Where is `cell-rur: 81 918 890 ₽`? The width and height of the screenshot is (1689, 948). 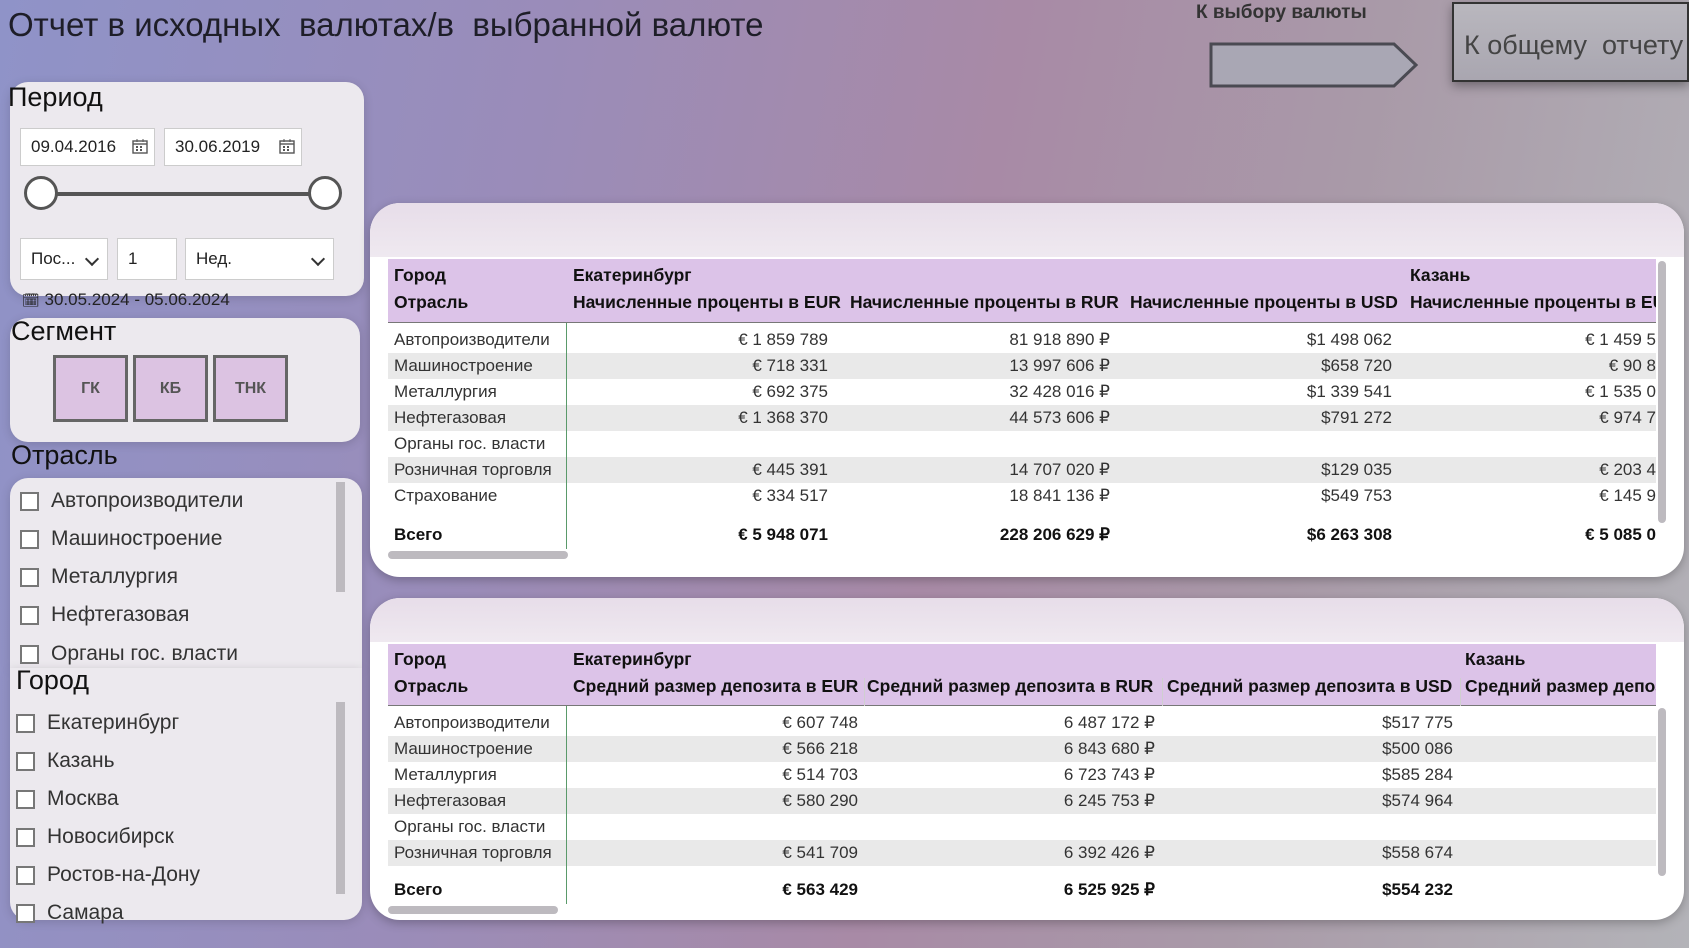 cell-rur: 81 918 890 ₽ is located at coordinates (1059, 339).